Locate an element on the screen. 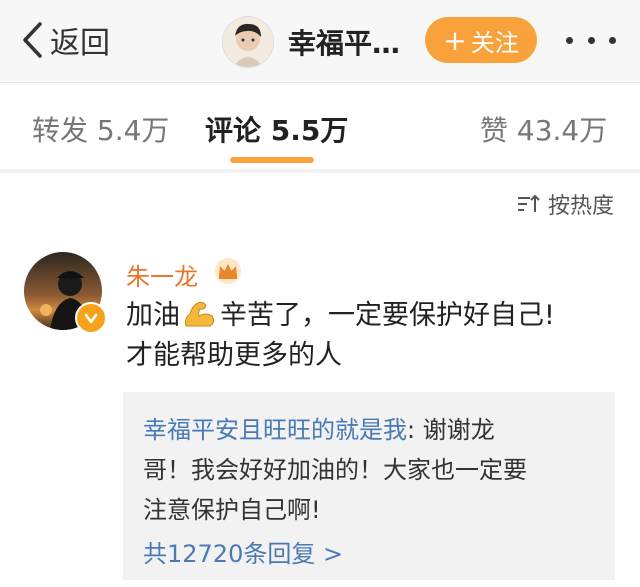 The height and width of the screenshot is (587, 640). tab-bar: 转发 5.4万 评论 5.5万 赞 43.4万 is located at coordinates (320, 126).